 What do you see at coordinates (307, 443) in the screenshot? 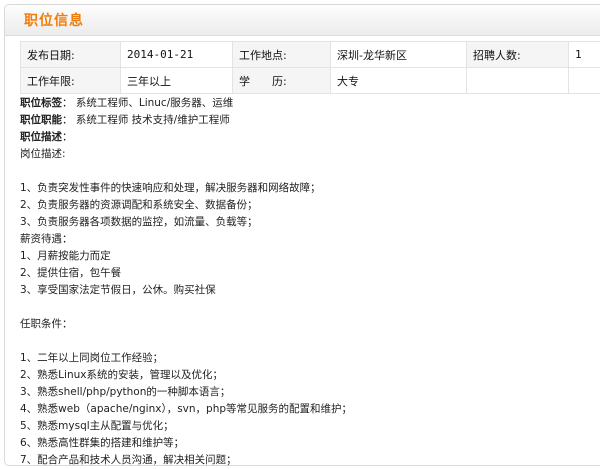
I see `description-line: 6、熟悉高性群集的搭建和维护等；` at bounding box center [307, 443].